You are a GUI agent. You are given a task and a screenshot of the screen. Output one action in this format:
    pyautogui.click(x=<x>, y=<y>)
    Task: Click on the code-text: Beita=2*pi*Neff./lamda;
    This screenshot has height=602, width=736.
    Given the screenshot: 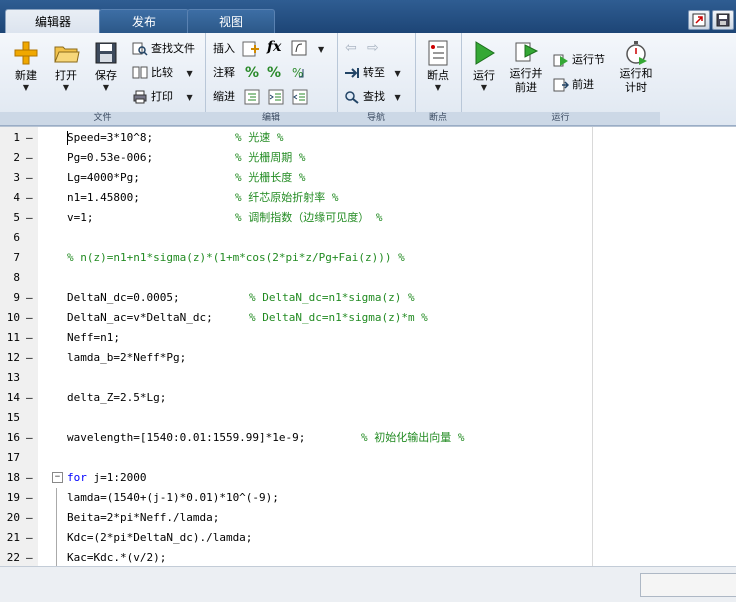 What is the action you would take?
    pyautogui.click(x=143, y=517)
    